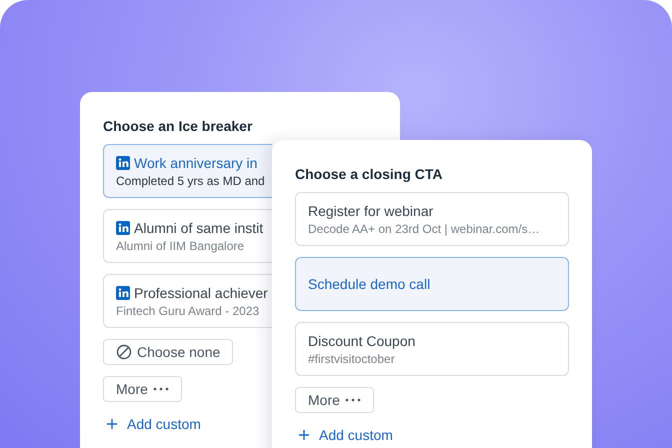  What do you see at coordinates (432, 349) in the screenshot?
I see `option-card: Discount Coupon #firstvisitoctober` at bounding box center [432, 349].